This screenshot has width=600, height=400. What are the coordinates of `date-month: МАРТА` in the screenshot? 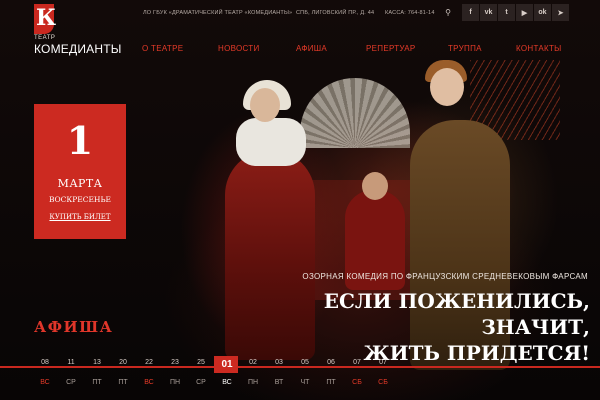 It's located at (80, 183).